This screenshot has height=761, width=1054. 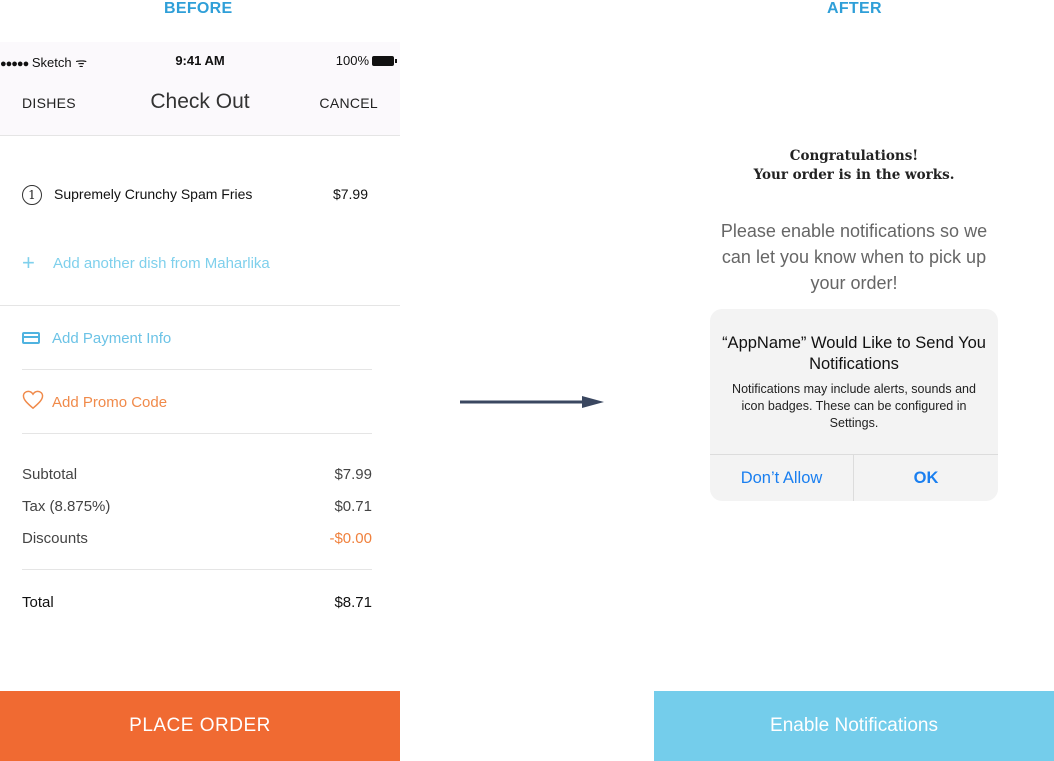 What do you see at coordinates (532, 402) in the screenshot?
I see `arrow-right-icon` at bounding box center [532, 402].